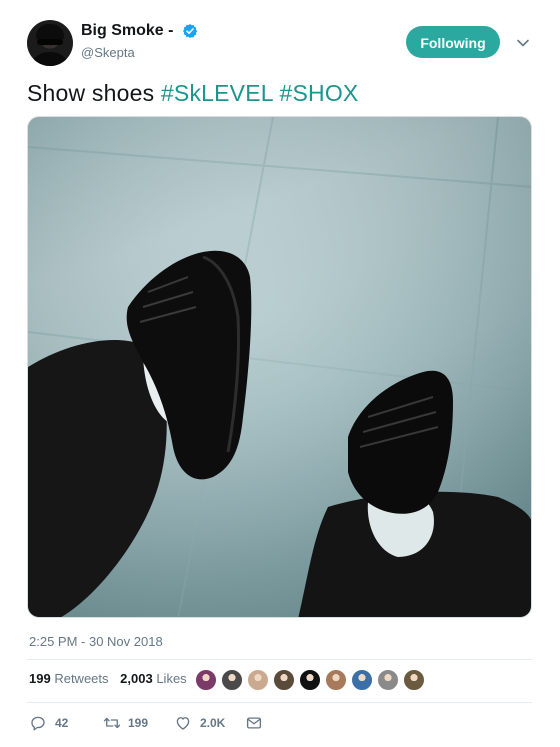 The height and width of the screenshot is (747, 560). What do you see at coordinates (91, 93) in the screenshot?
I see `tweet-text-body: Show shoes` at bounding box center [91, 93].